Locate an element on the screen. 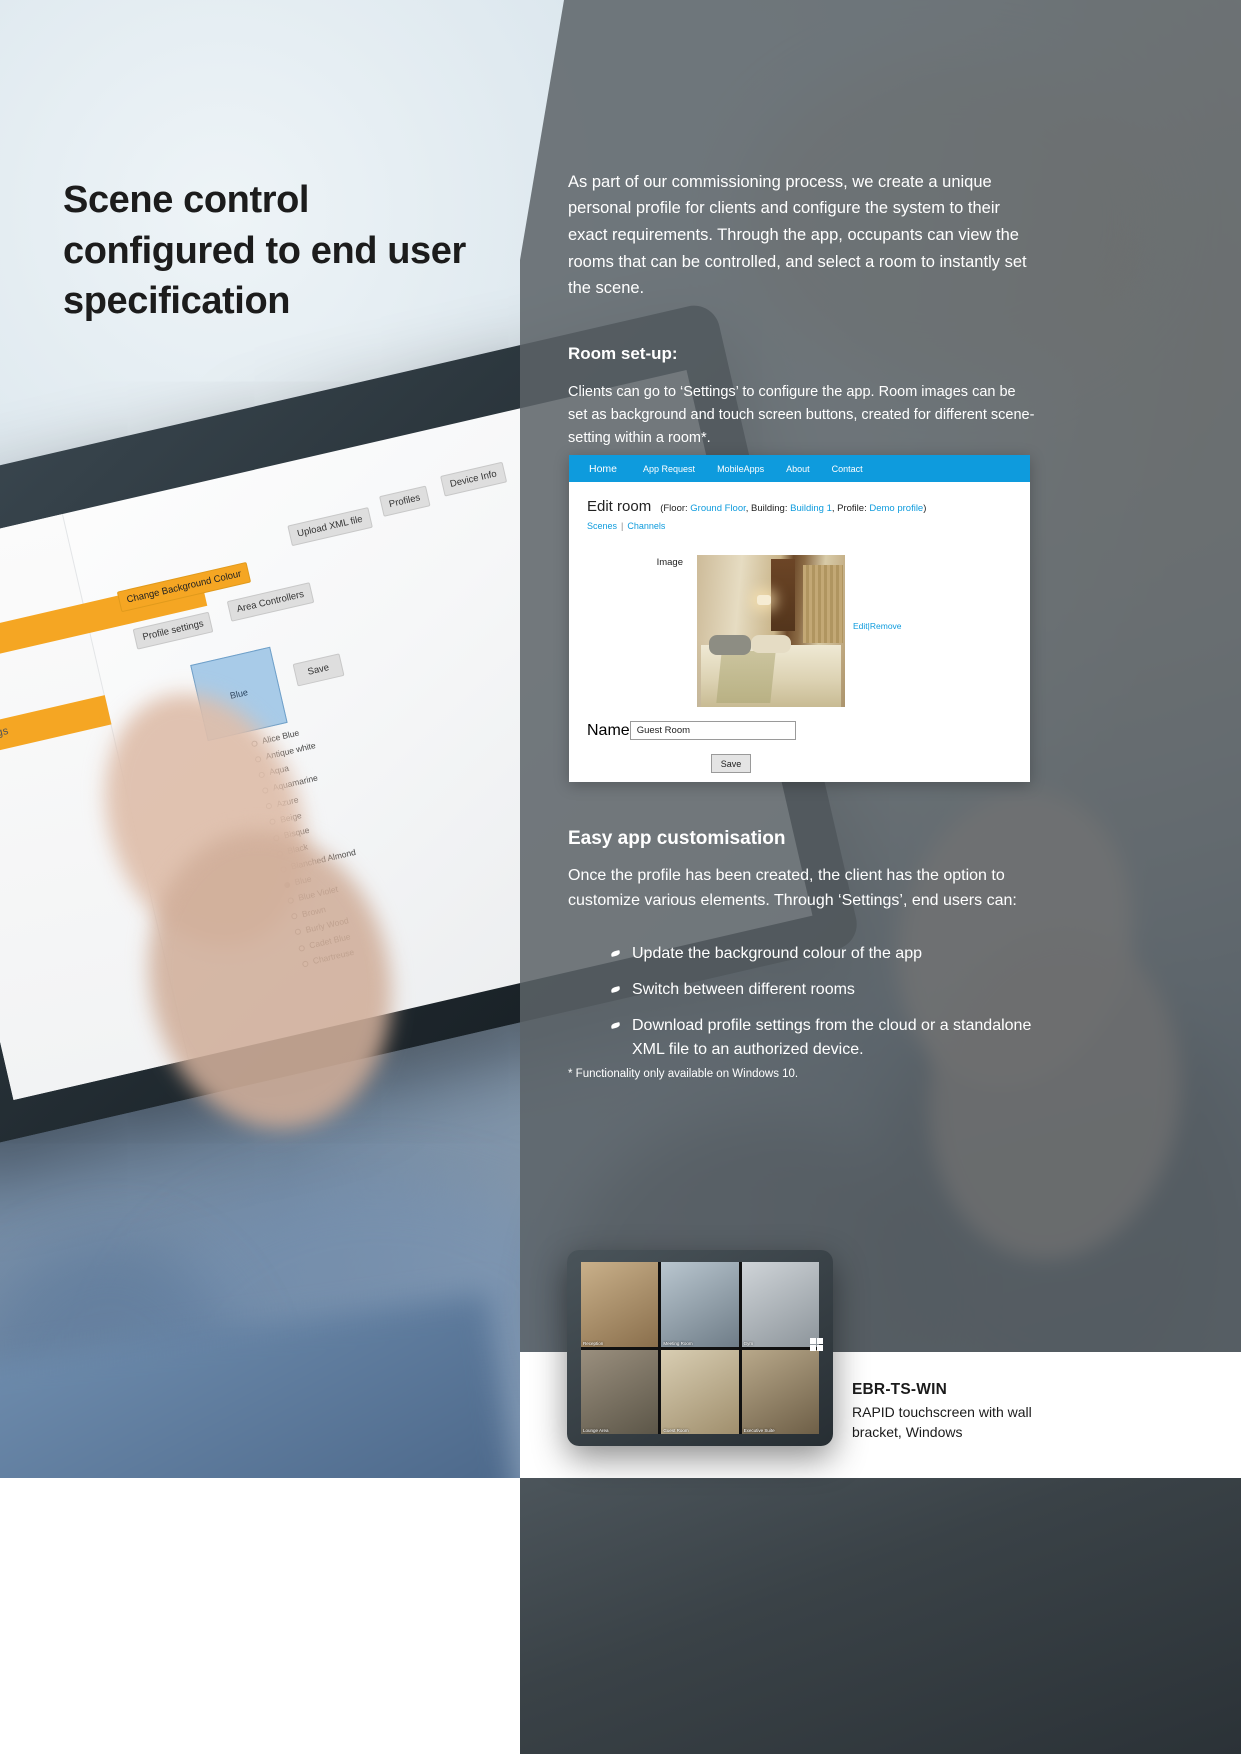 The width and height of the screenshot is (1241, 1754). image-actions: Edit|Remove is located at coordinates (877, 593).